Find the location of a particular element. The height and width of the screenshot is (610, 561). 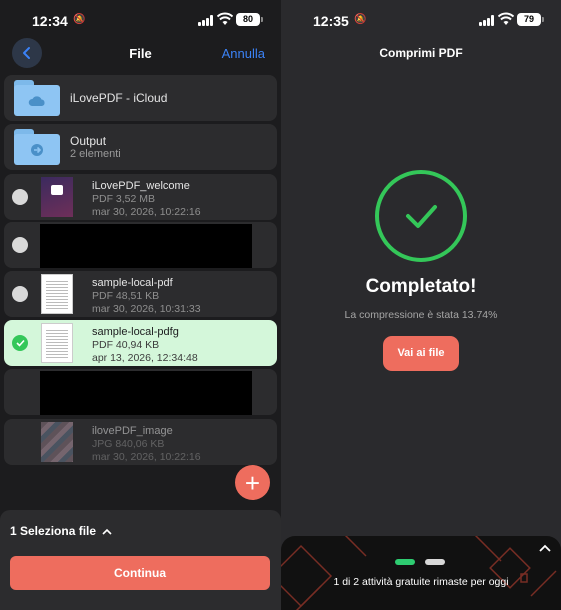

cloud-icon is located at coordinates (36, 100).